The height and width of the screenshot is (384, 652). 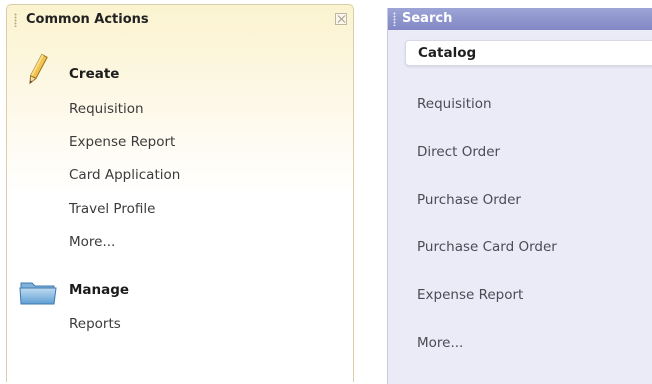 I want to click on common-actions-header: Common Actions, so click(x=180, y=20).